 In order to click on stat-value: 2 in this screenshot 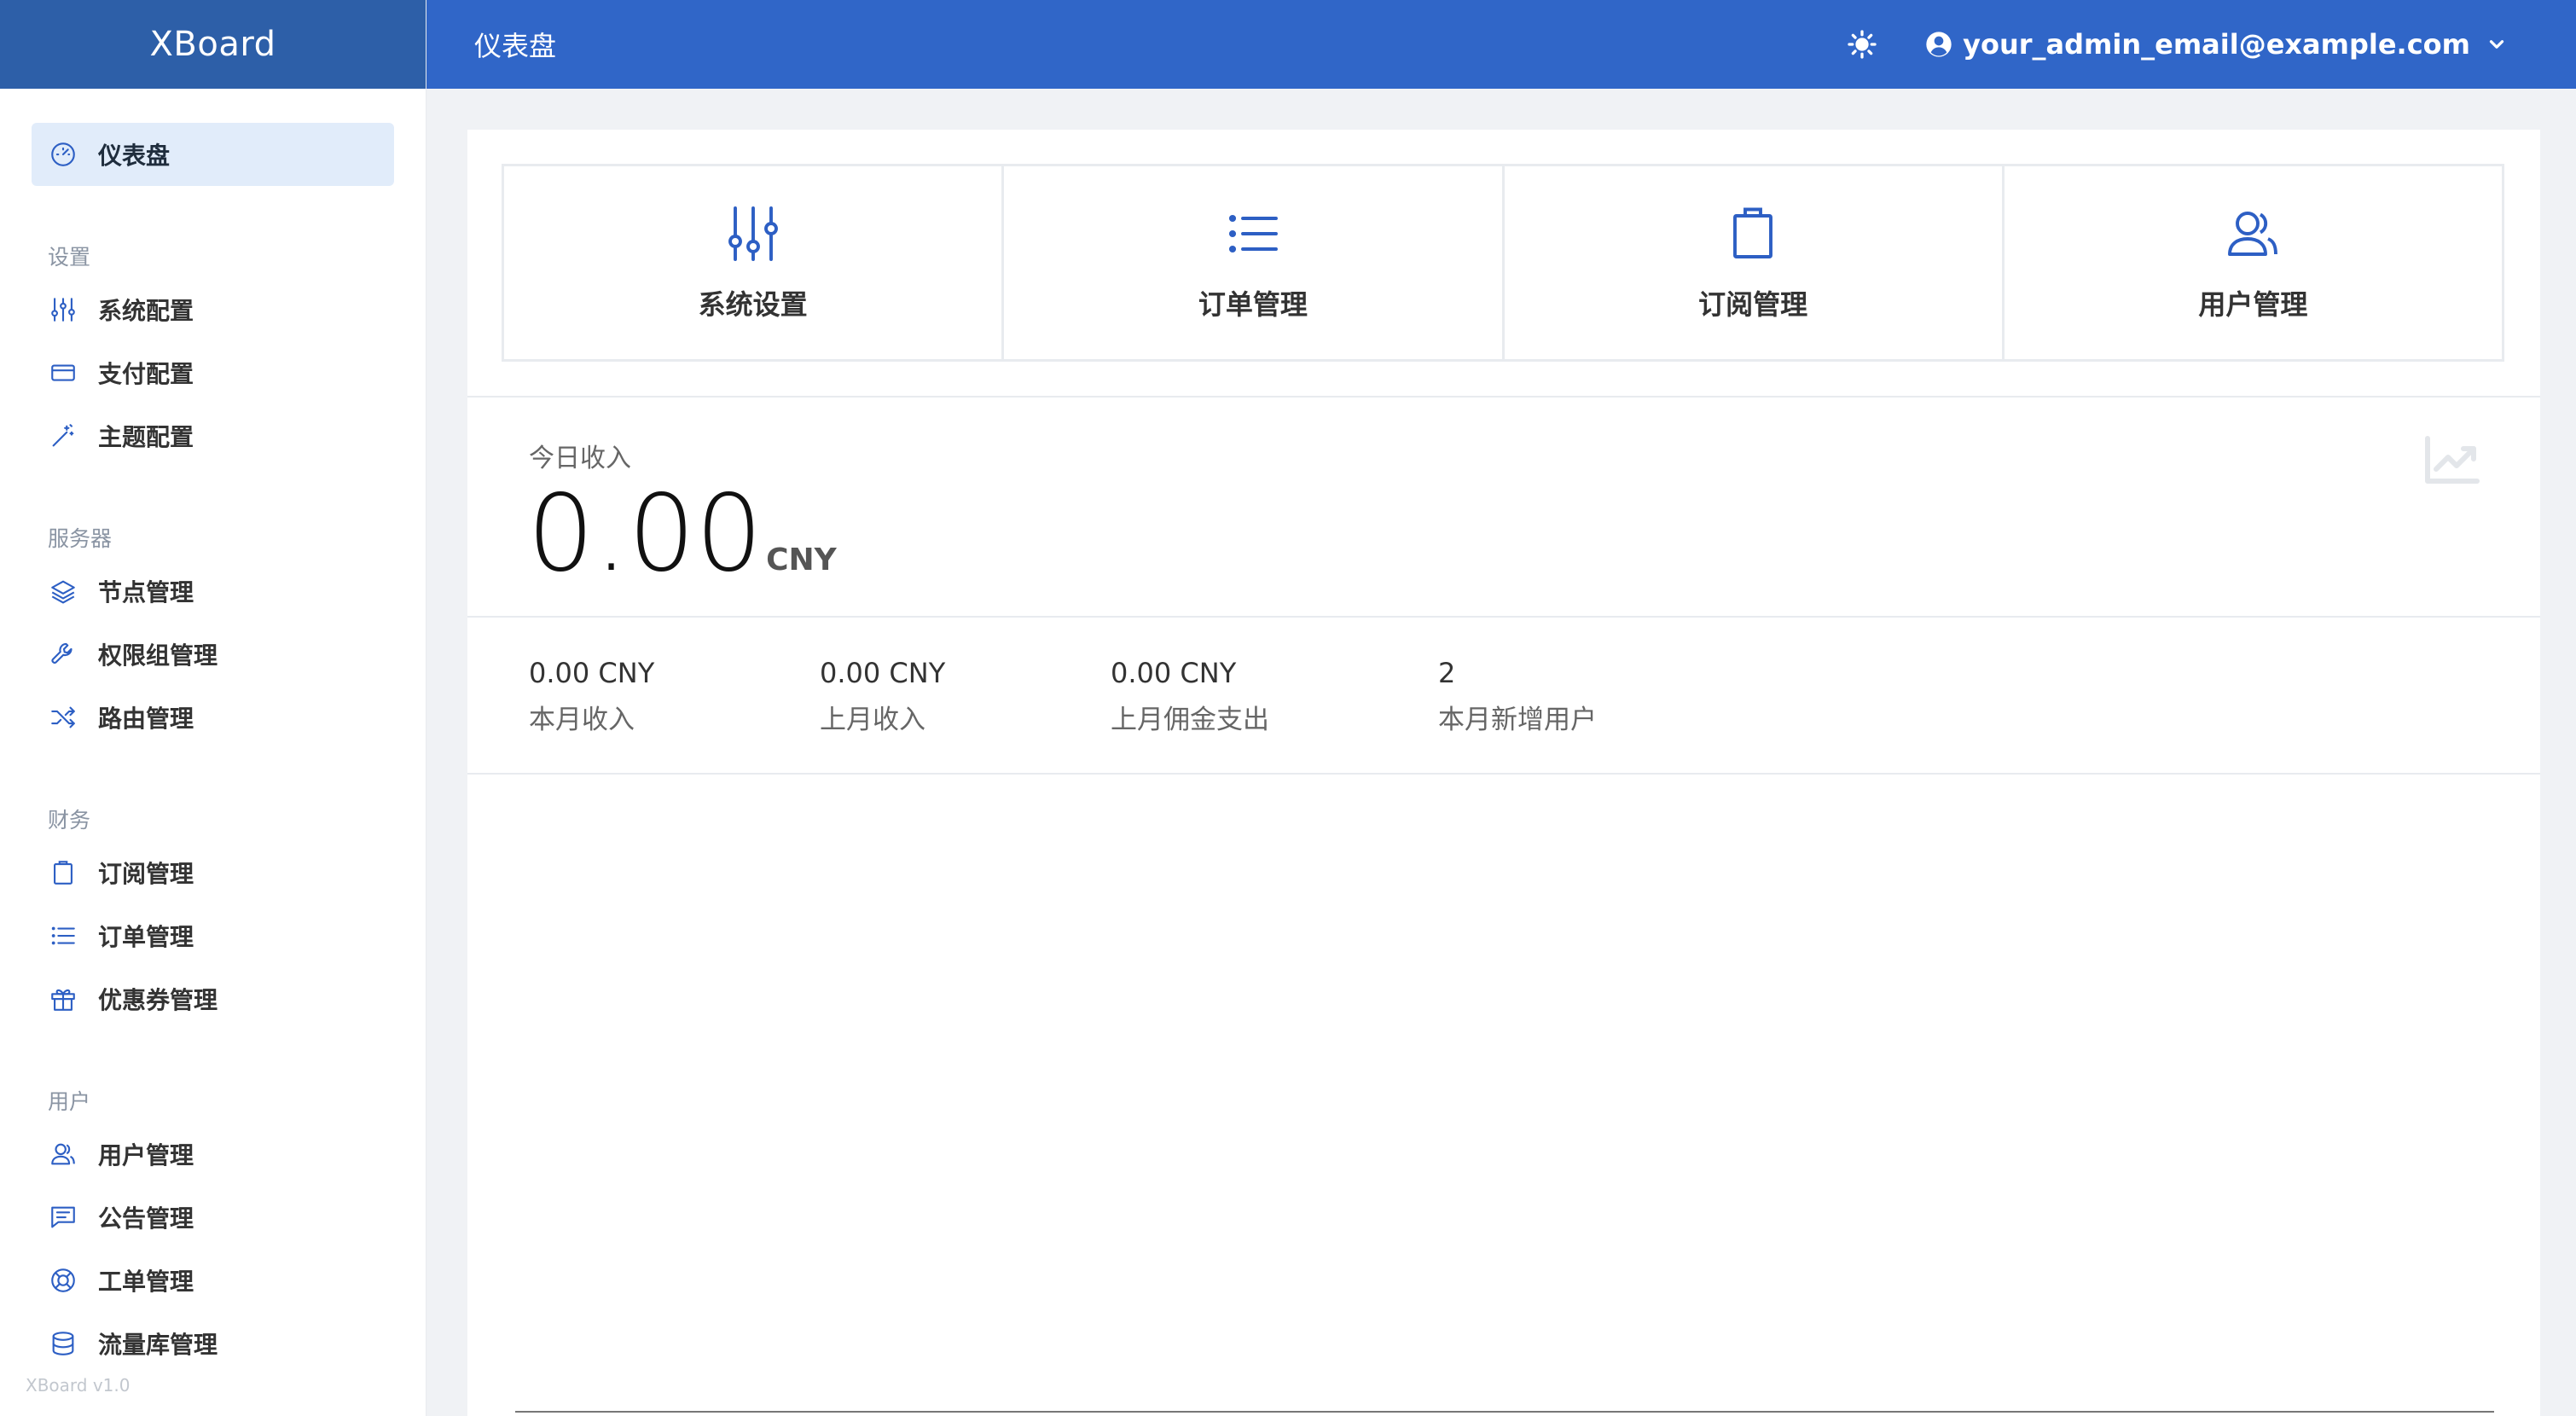, I will do `click(1447, 673)`.